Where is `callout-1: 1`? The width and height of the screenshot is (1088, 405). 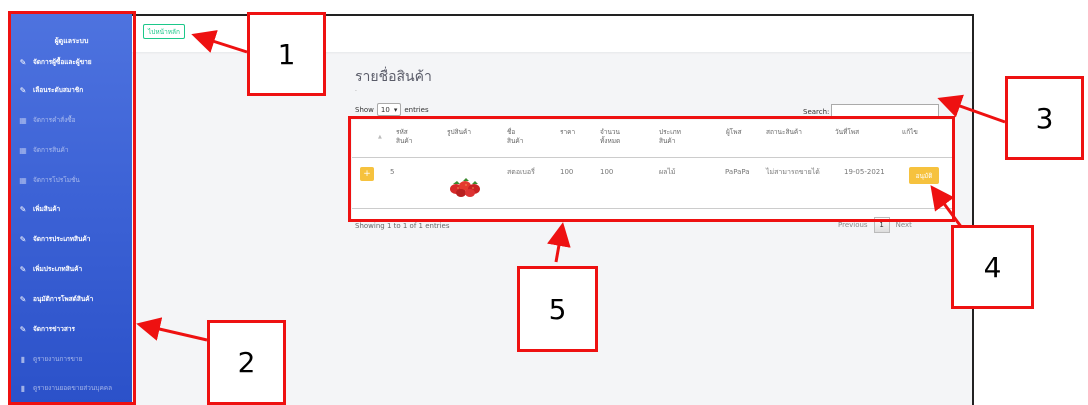
callout-1: 1 is located at coordinates (286, 54).